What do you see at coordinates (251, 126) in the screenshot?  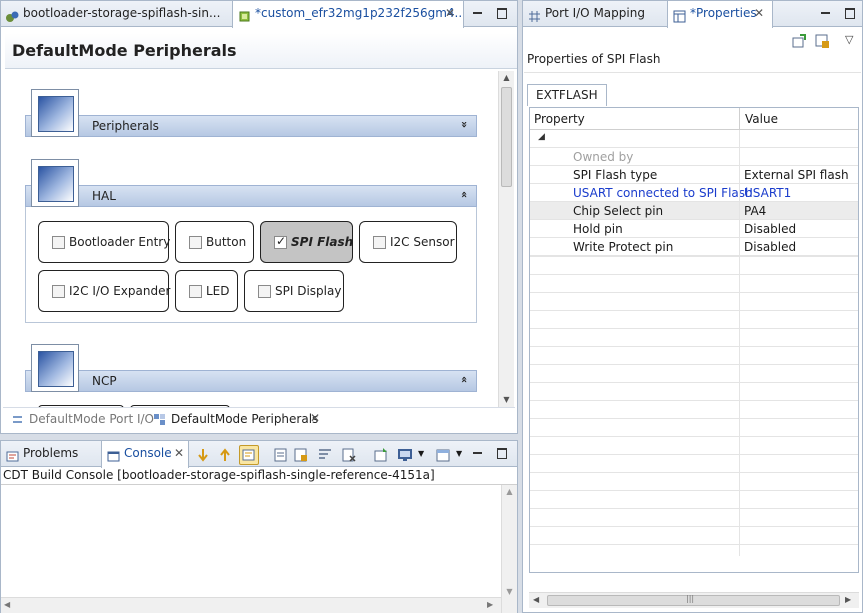 I see `section-header-peripherals: Peripherals »` at bounding box center [251, 126].